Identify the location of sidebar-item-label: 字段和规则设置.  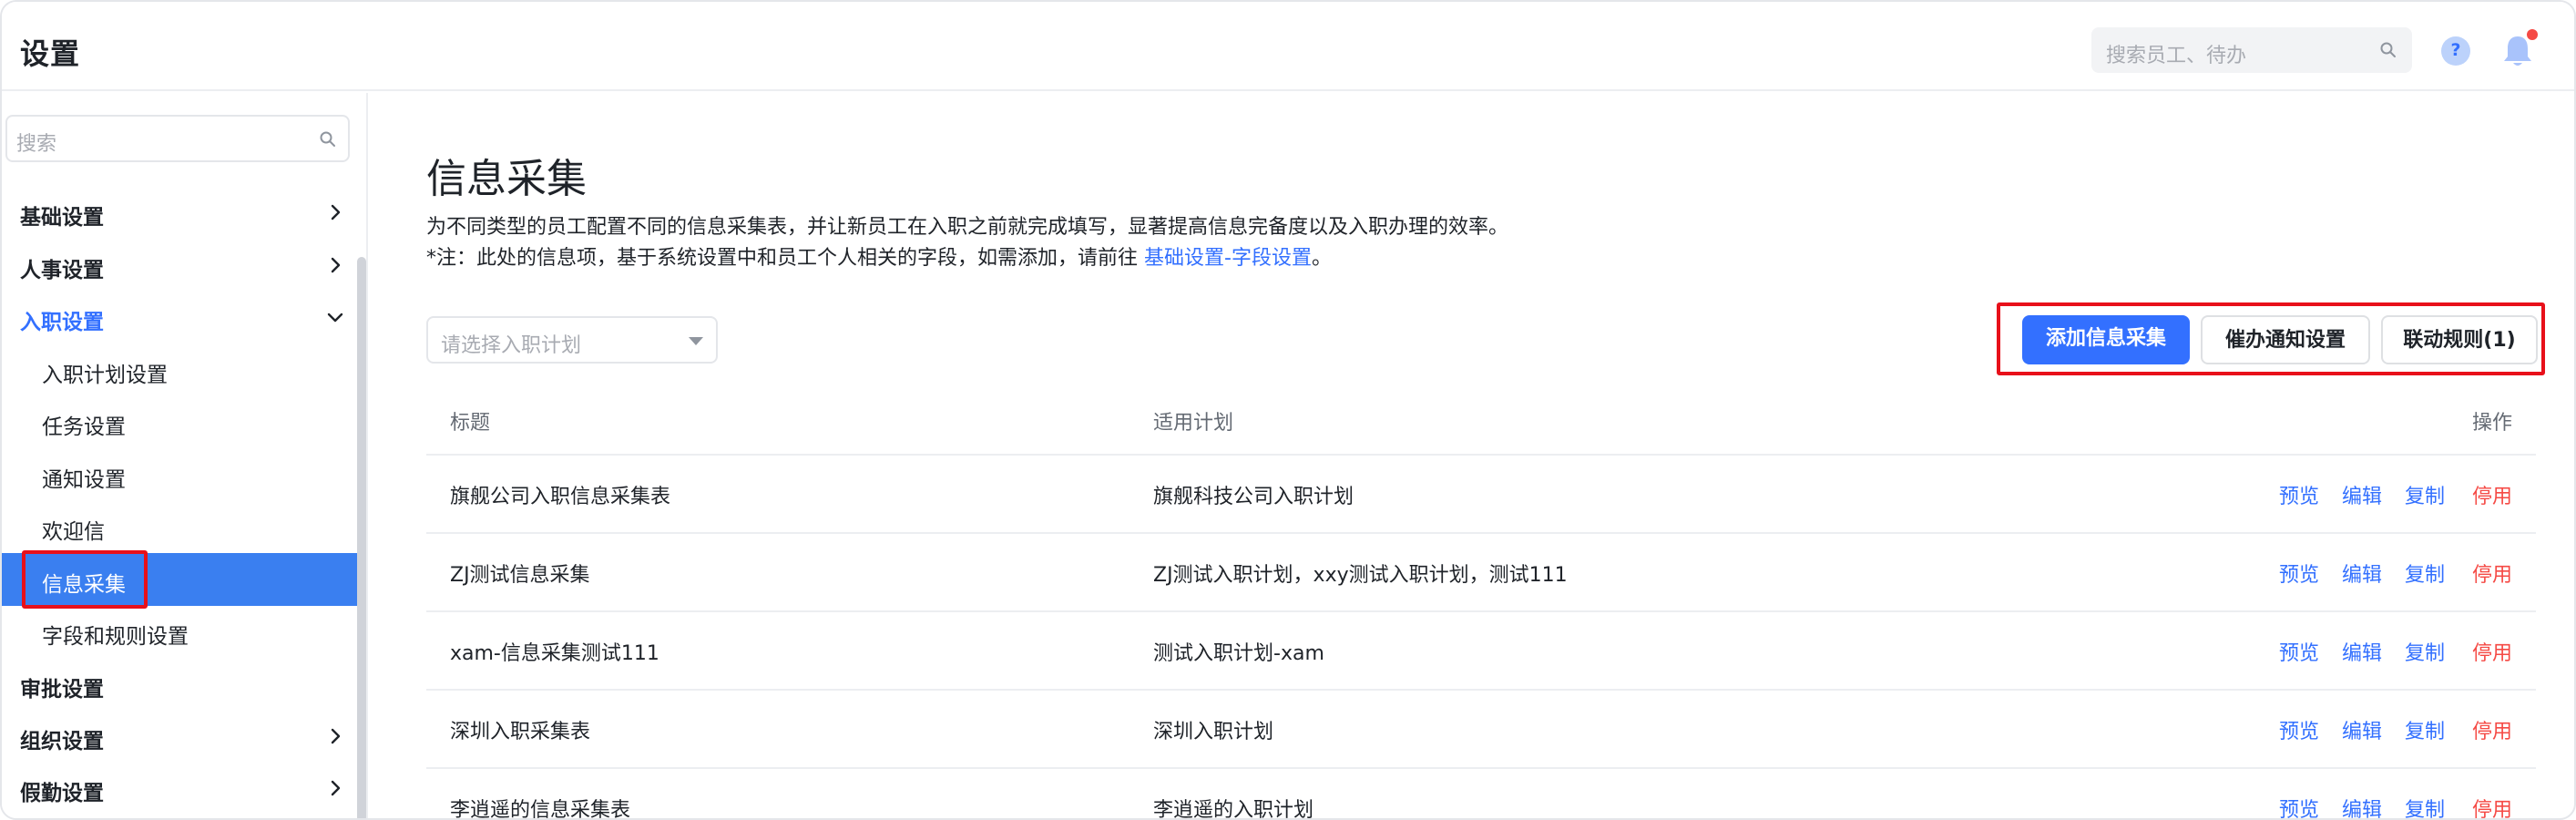
(116, 637).